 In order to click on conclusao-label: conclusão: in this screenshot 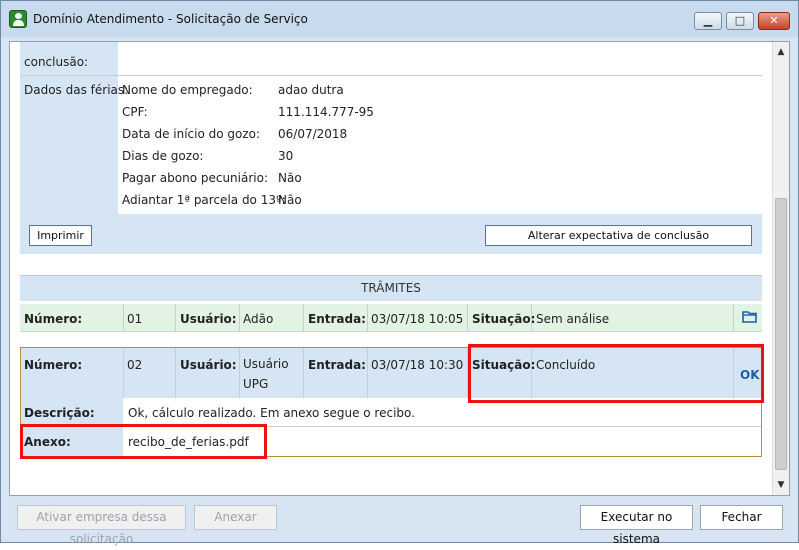, I will do `click(56, 62)`.